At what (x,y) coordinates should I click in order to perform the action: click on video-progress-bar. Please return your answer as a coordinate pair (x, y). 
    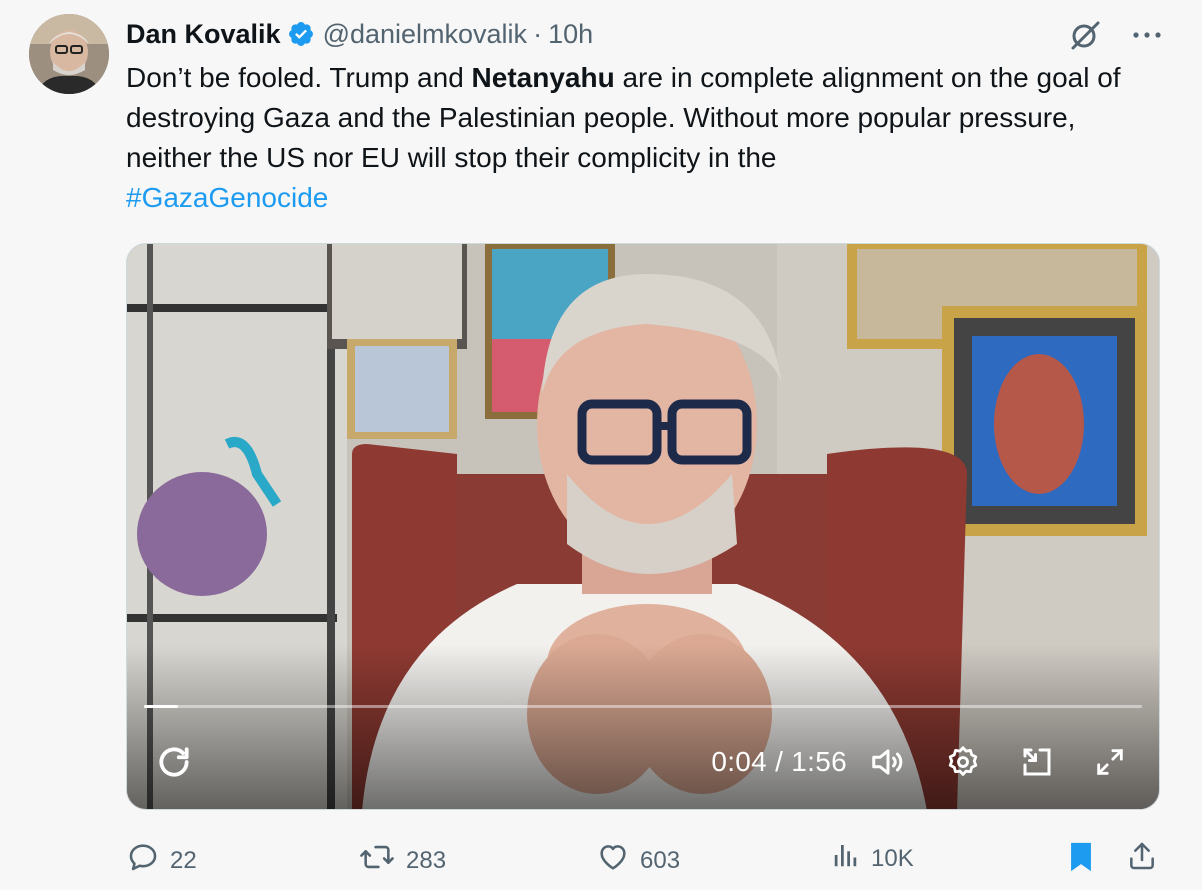
    Looking at the image, I should click on (643, 706).